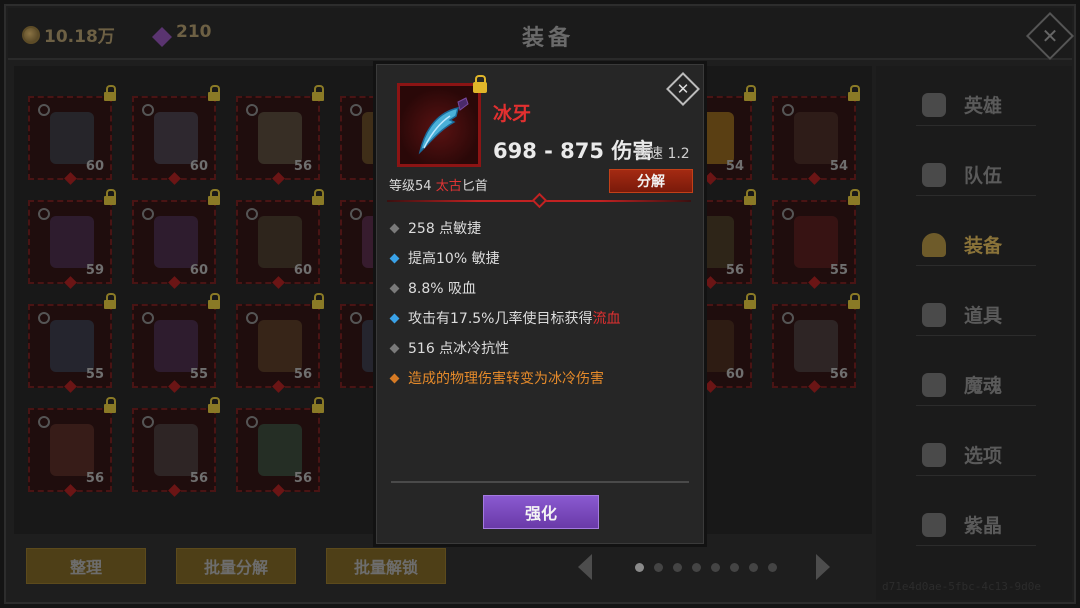 The image size is (1080, 608). I want to click on menu-item: 紫晶, so click(976, 525).